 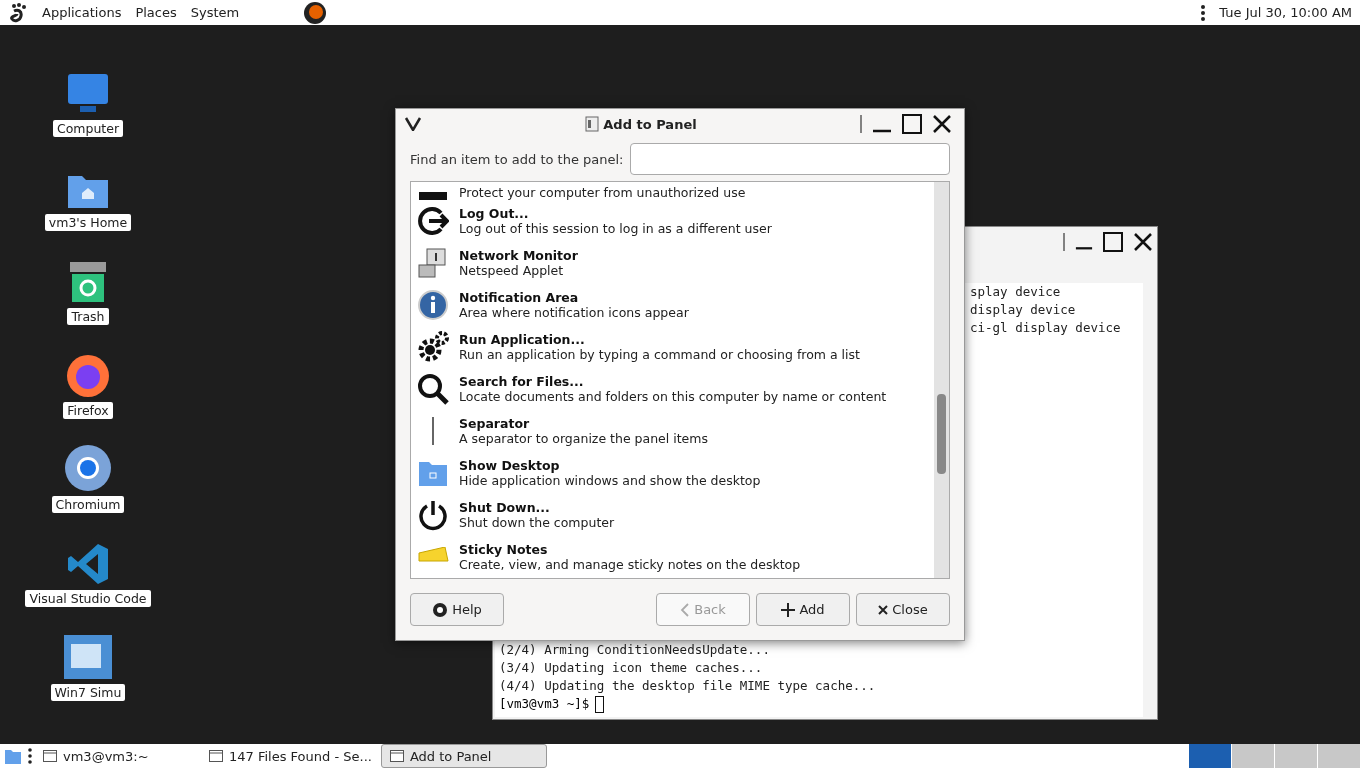 I want to click on terminal-line: ci-gl display device, so click(x=1045, y=328).